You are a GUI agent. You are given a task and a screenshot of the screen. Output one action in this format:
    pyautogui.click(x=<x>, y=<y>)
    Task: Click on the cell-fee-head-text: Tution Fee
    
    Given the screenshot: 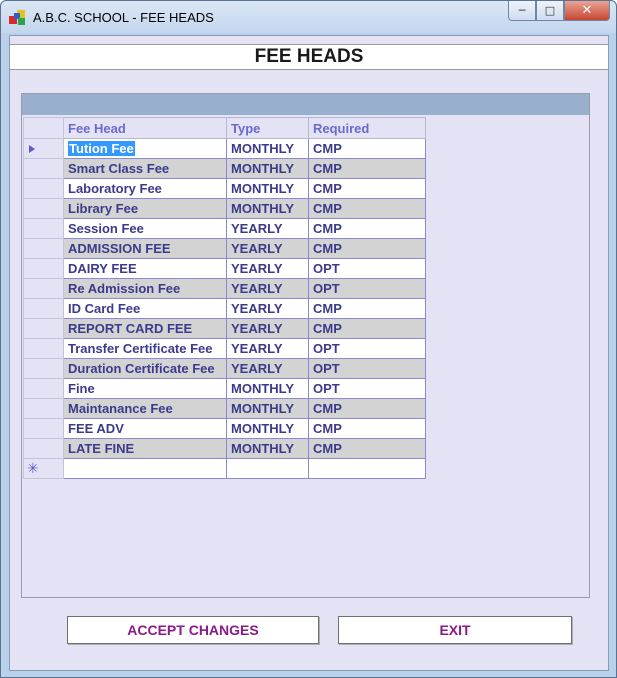 What is the action you would take?
    pyautogui.click(x=101, y=148)
    